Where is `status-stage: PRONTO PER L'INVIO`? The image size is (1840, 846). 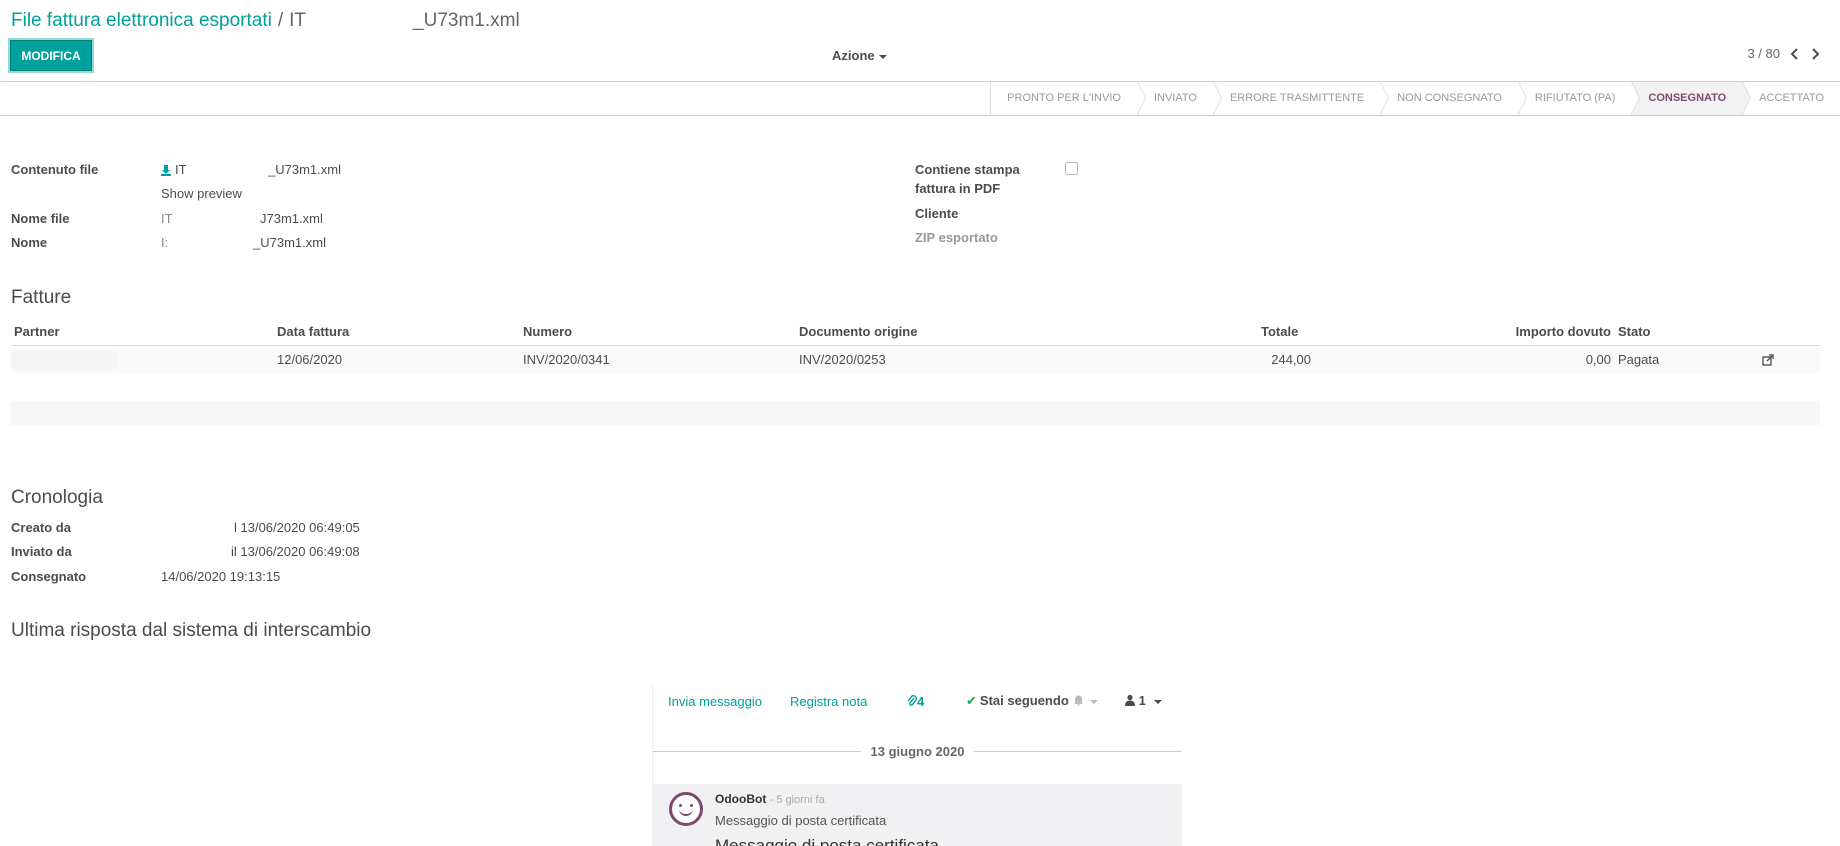 status-stage: PRONTO PER L'INVIO is located at coordinates (1068, 98).